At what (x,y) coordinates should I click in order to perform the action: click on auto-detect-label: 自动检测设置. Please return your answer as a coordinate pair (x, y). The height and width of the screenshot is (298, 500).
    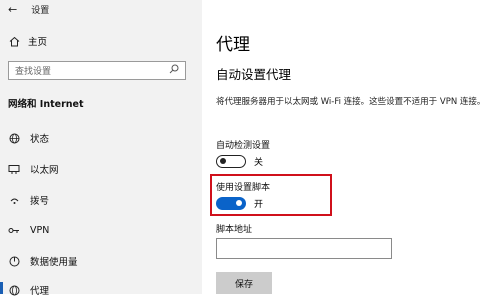
    Looking at the image, I should click on (243, 146).